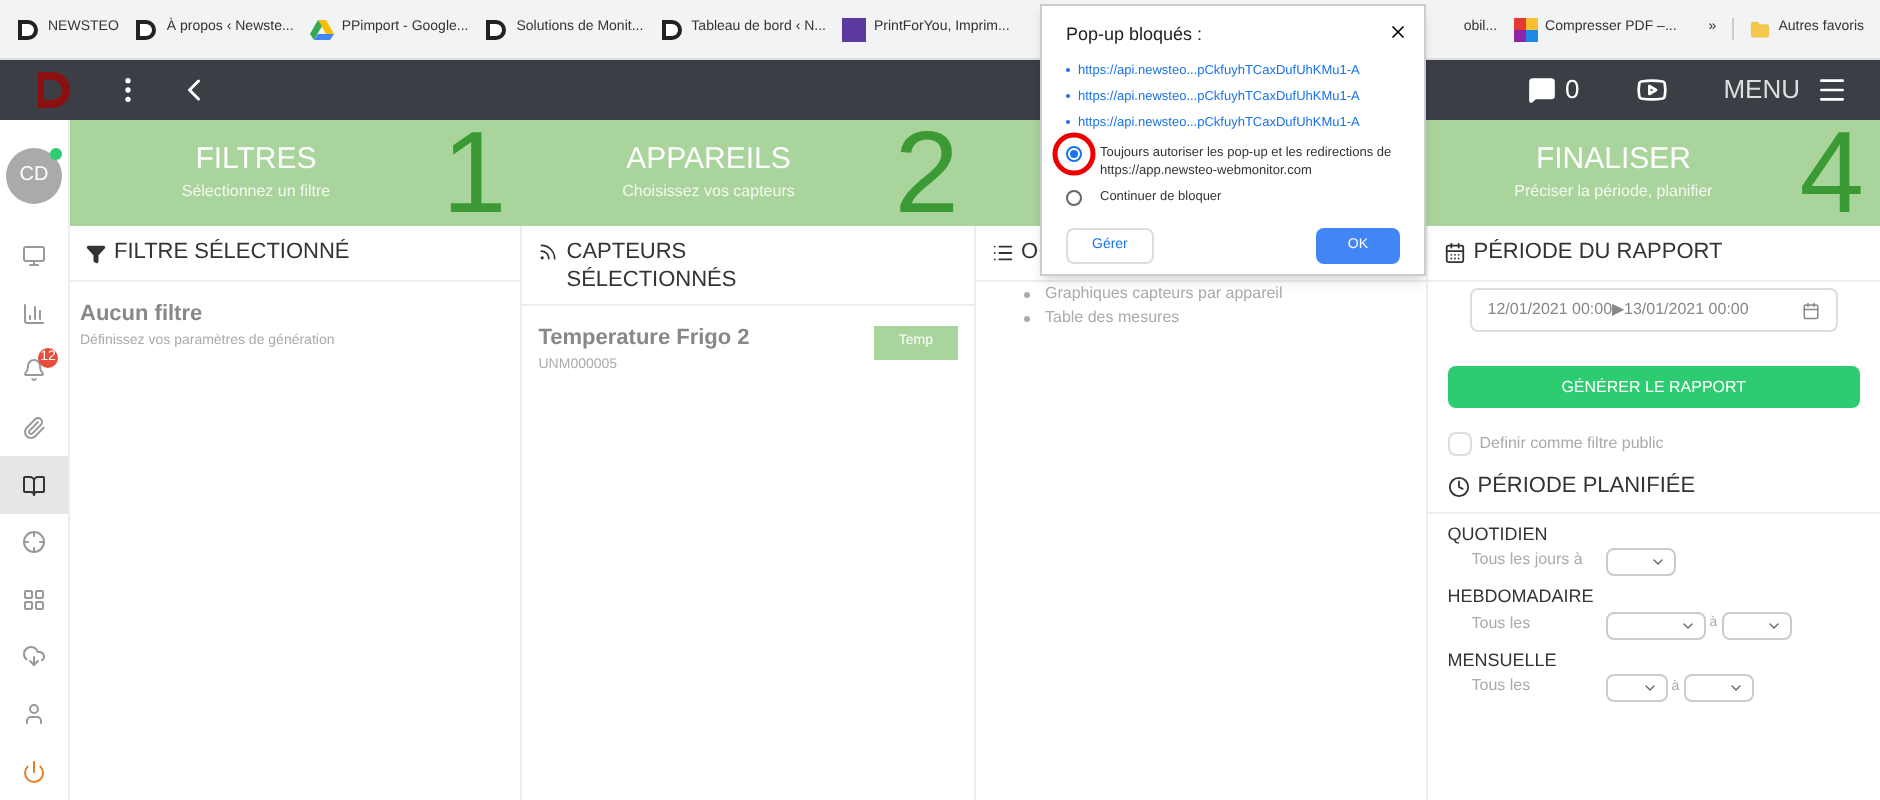  I want to click on grid-icon, so click(34, 599).